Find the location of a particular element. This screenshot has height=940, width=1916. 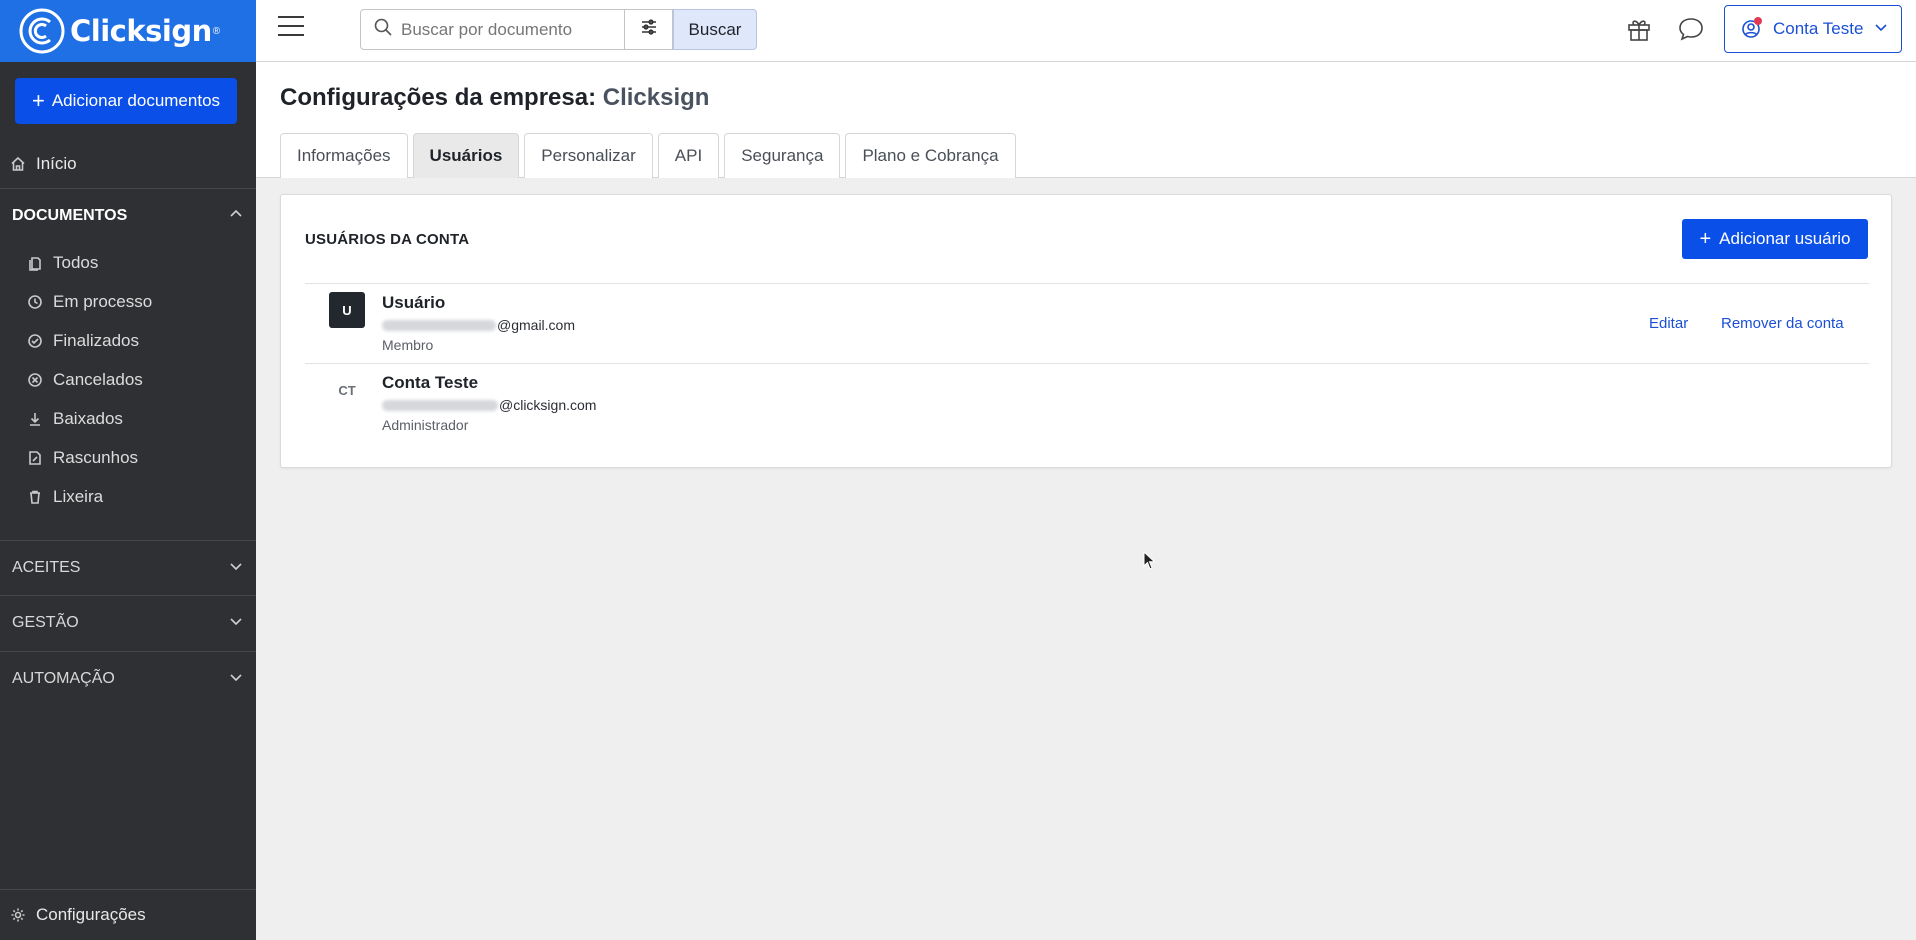

search-icon is located at coordinates (383, 29).